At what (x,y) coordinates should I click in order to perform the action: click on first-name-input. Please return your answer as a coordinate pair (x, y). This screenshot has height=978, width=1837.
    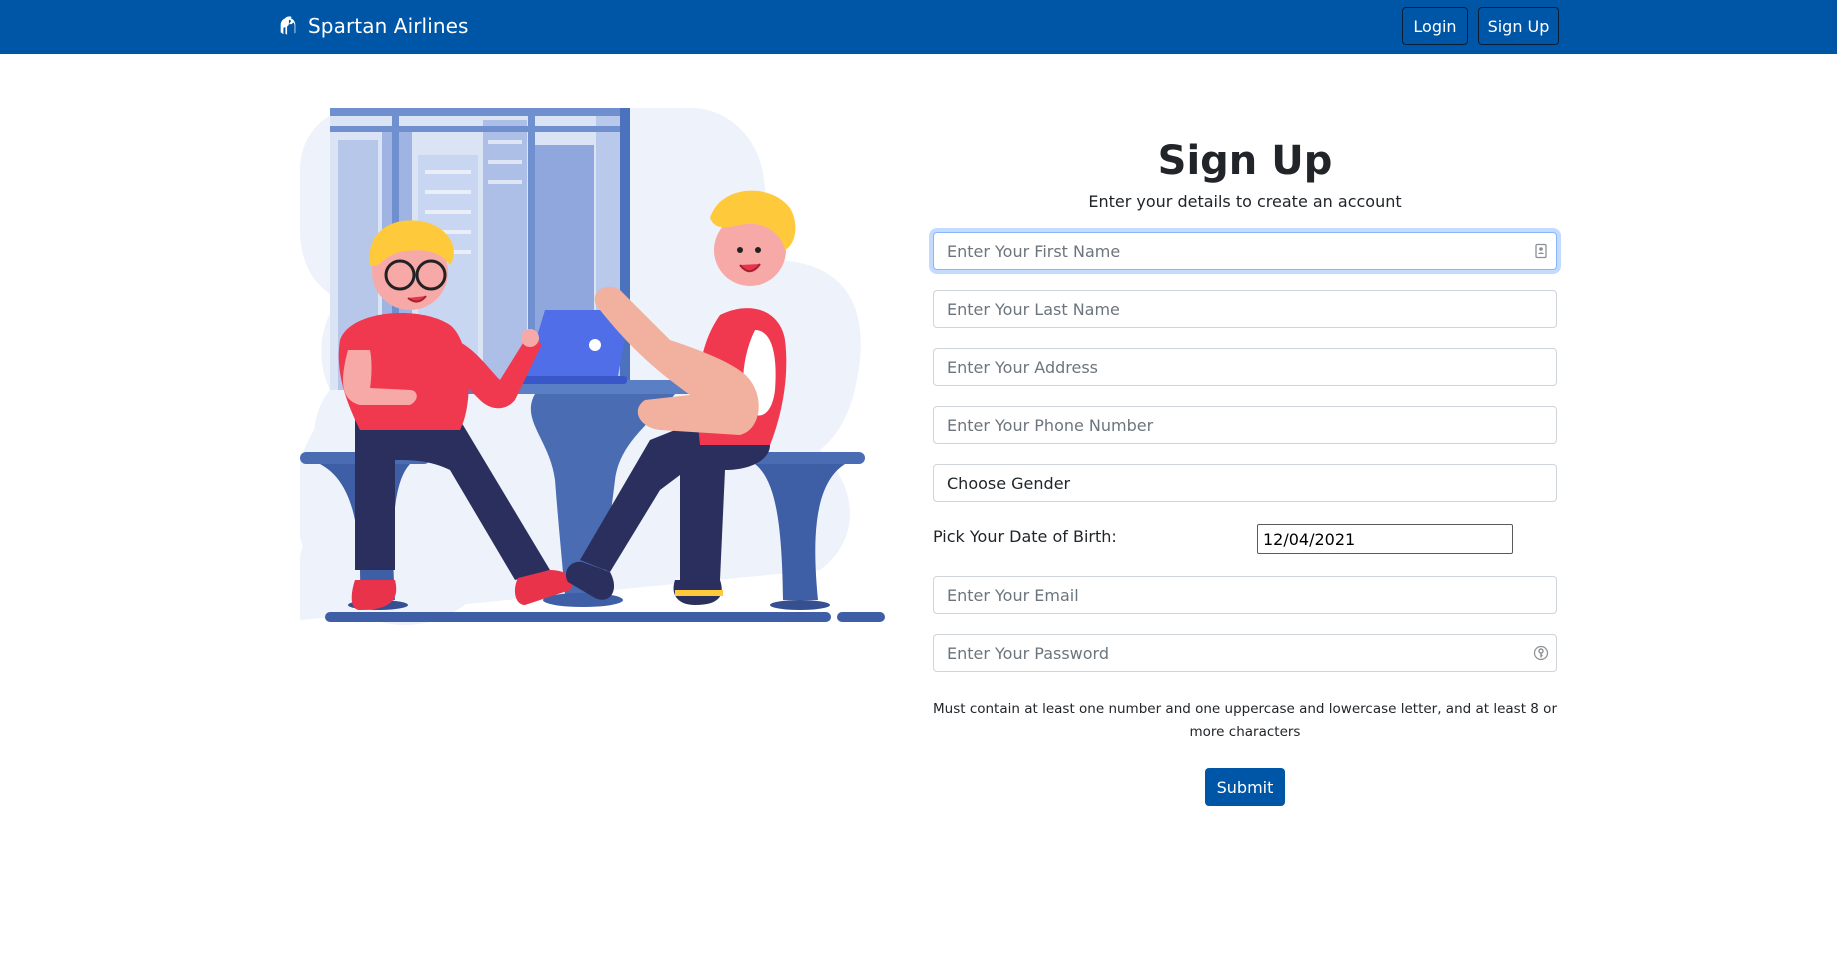
    Looking at the image, I should click on (1245, 251).